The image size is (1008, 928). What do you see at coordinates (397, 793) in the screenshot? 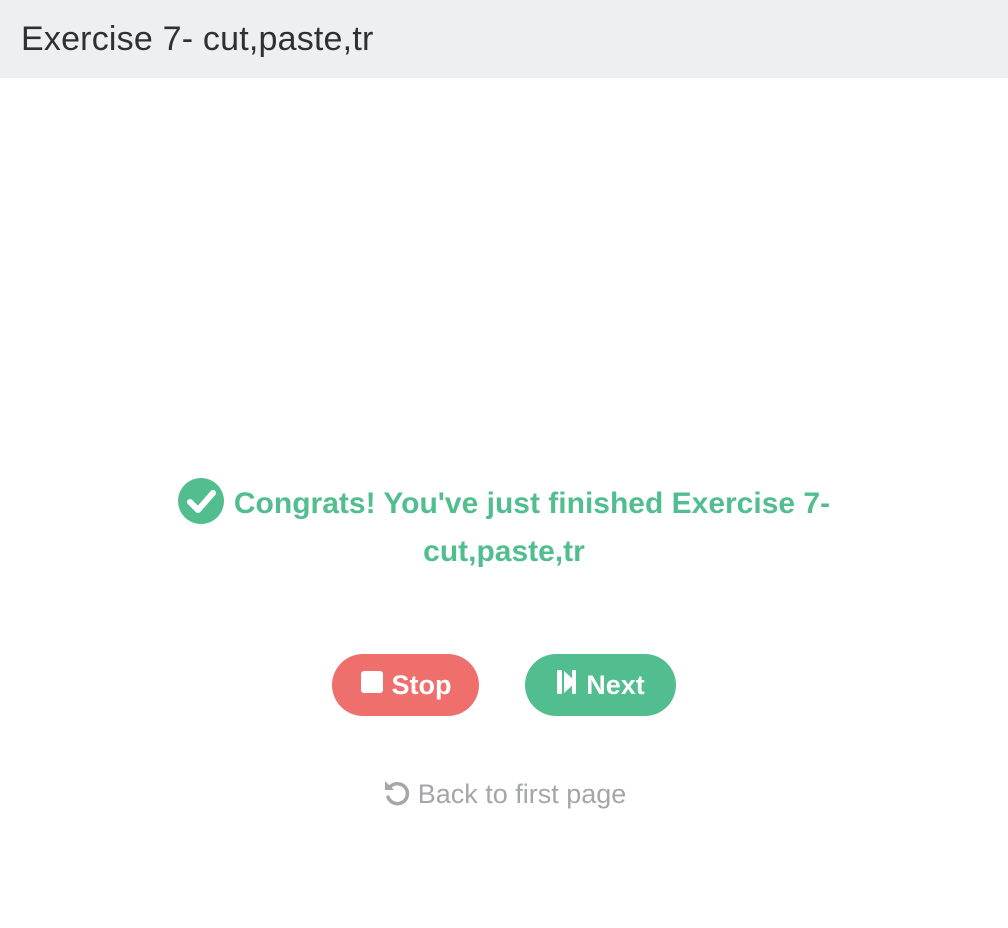
I see `undo-icon` at bounding box center [397, 793].